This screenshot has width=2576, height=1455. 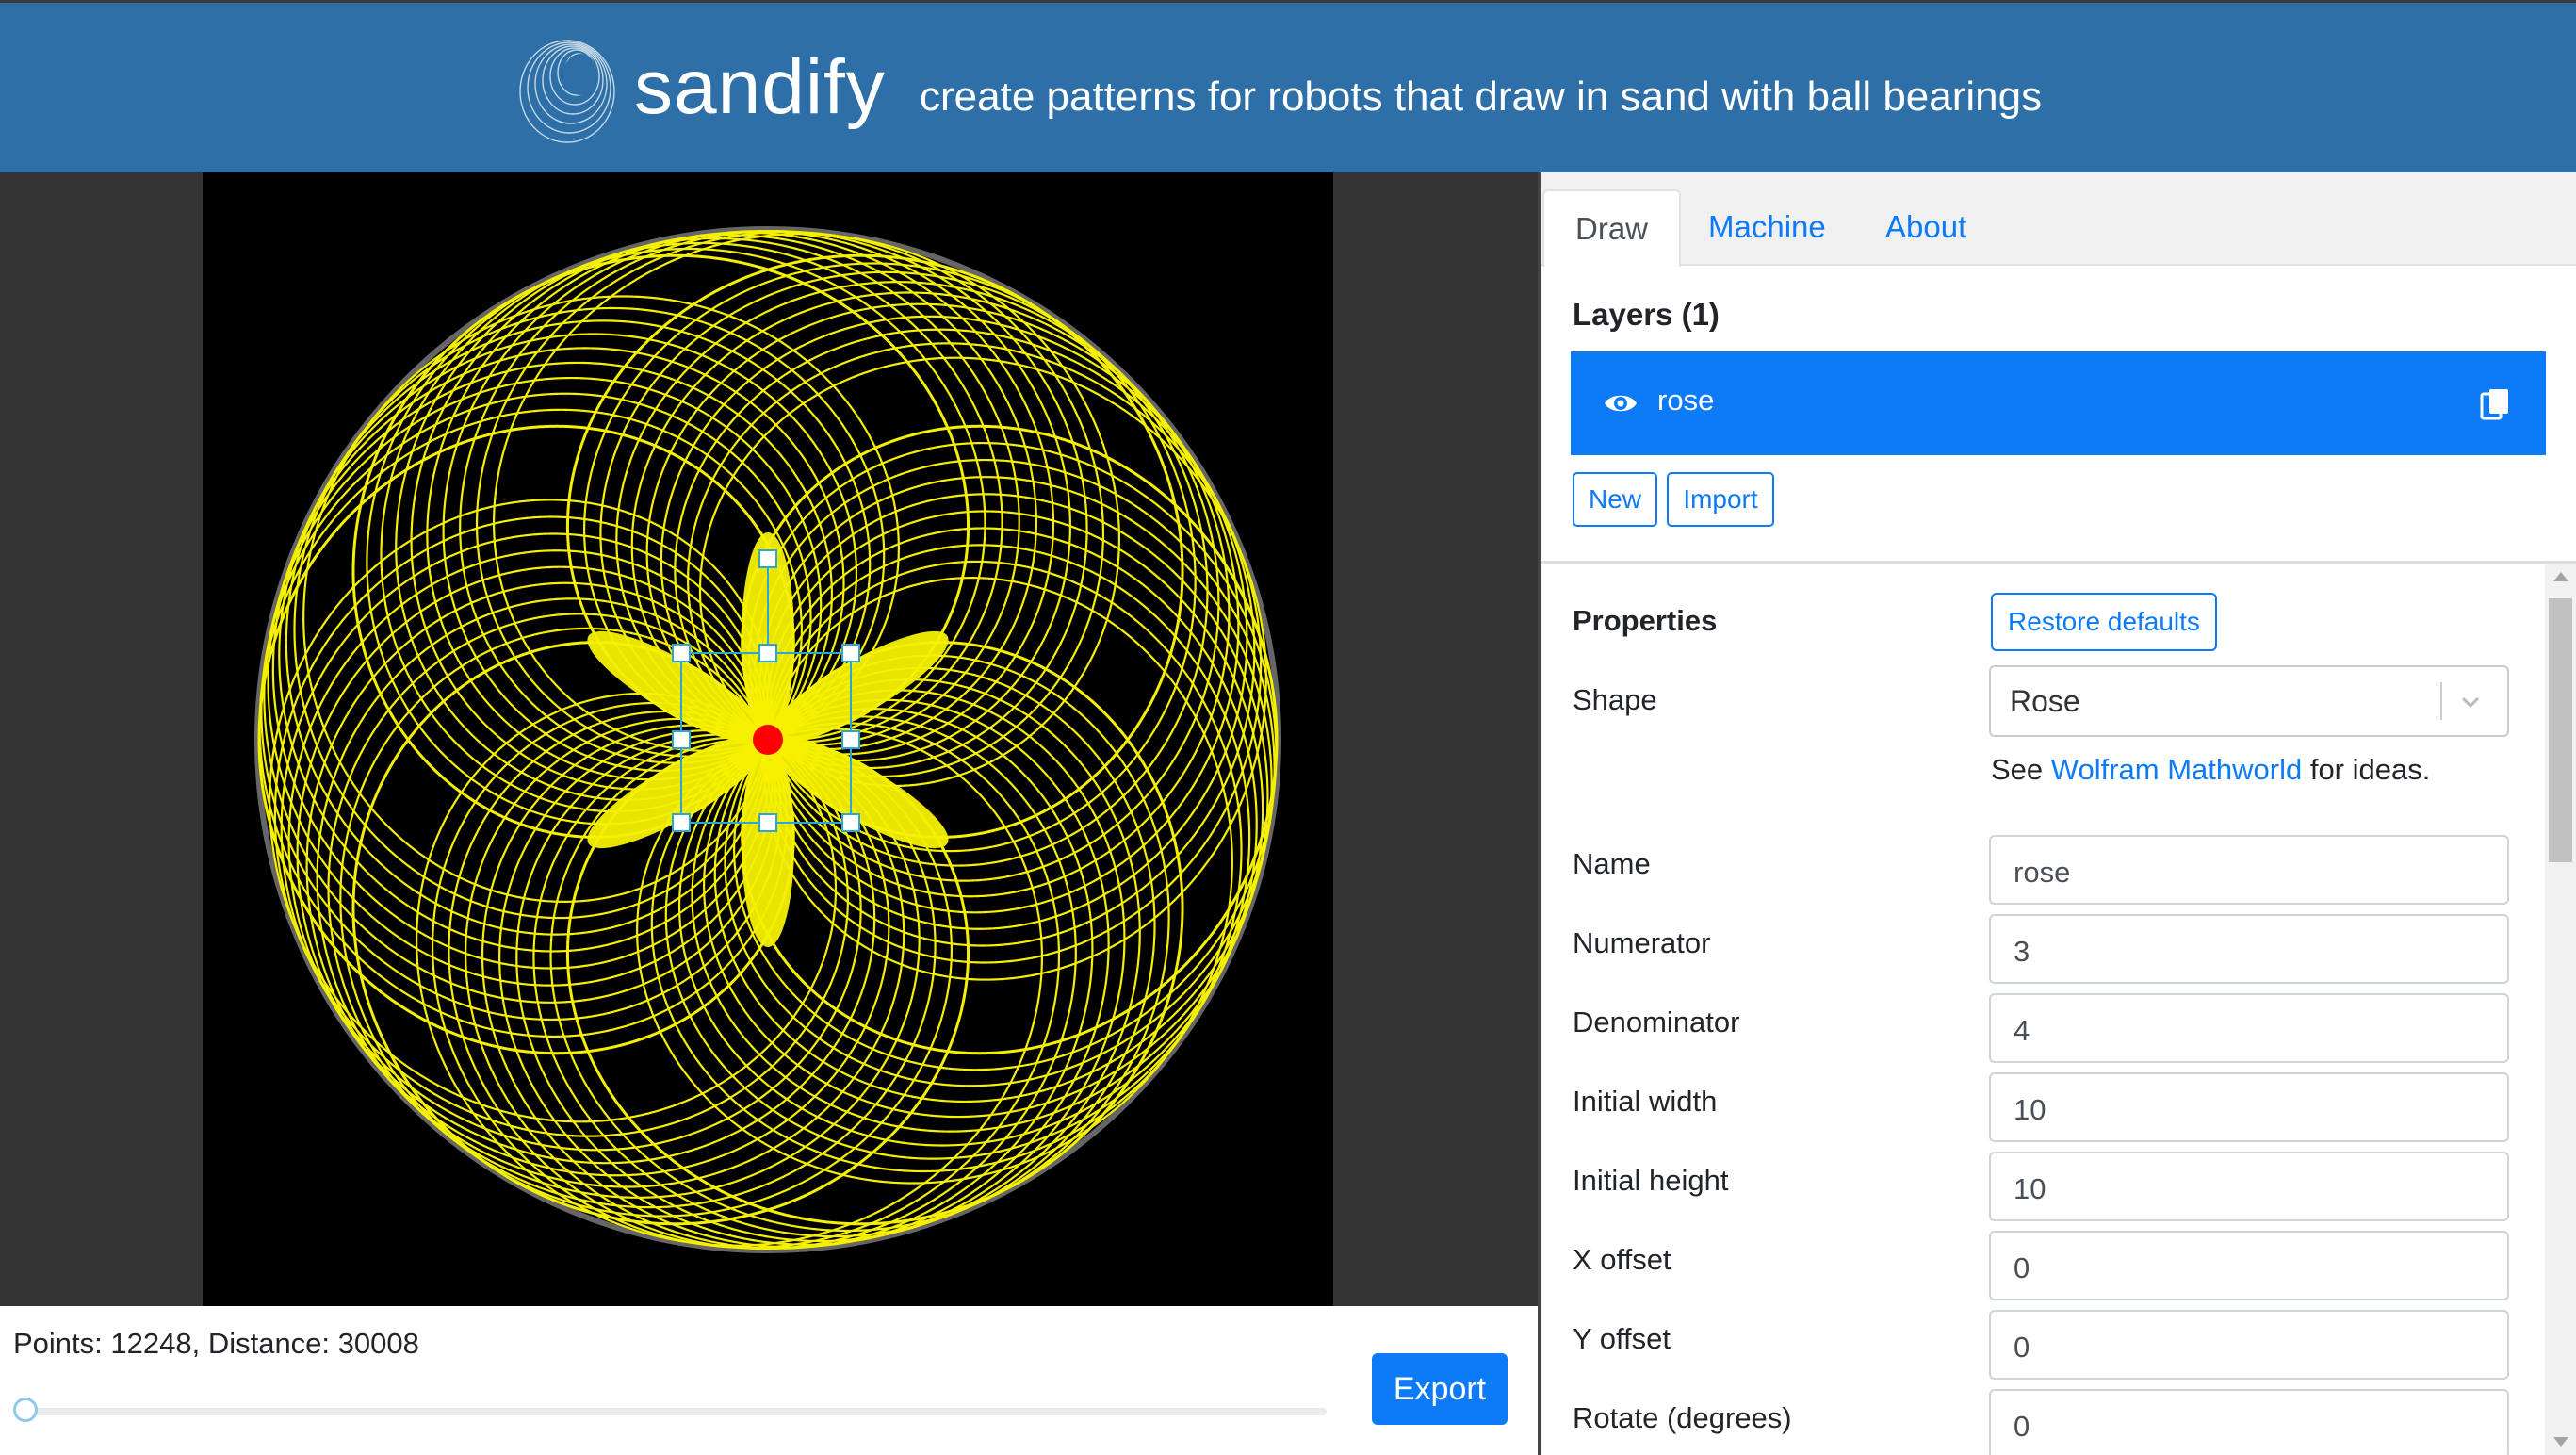 I want to click on numerator-label: Numerator, so click(x=1642, y=942).